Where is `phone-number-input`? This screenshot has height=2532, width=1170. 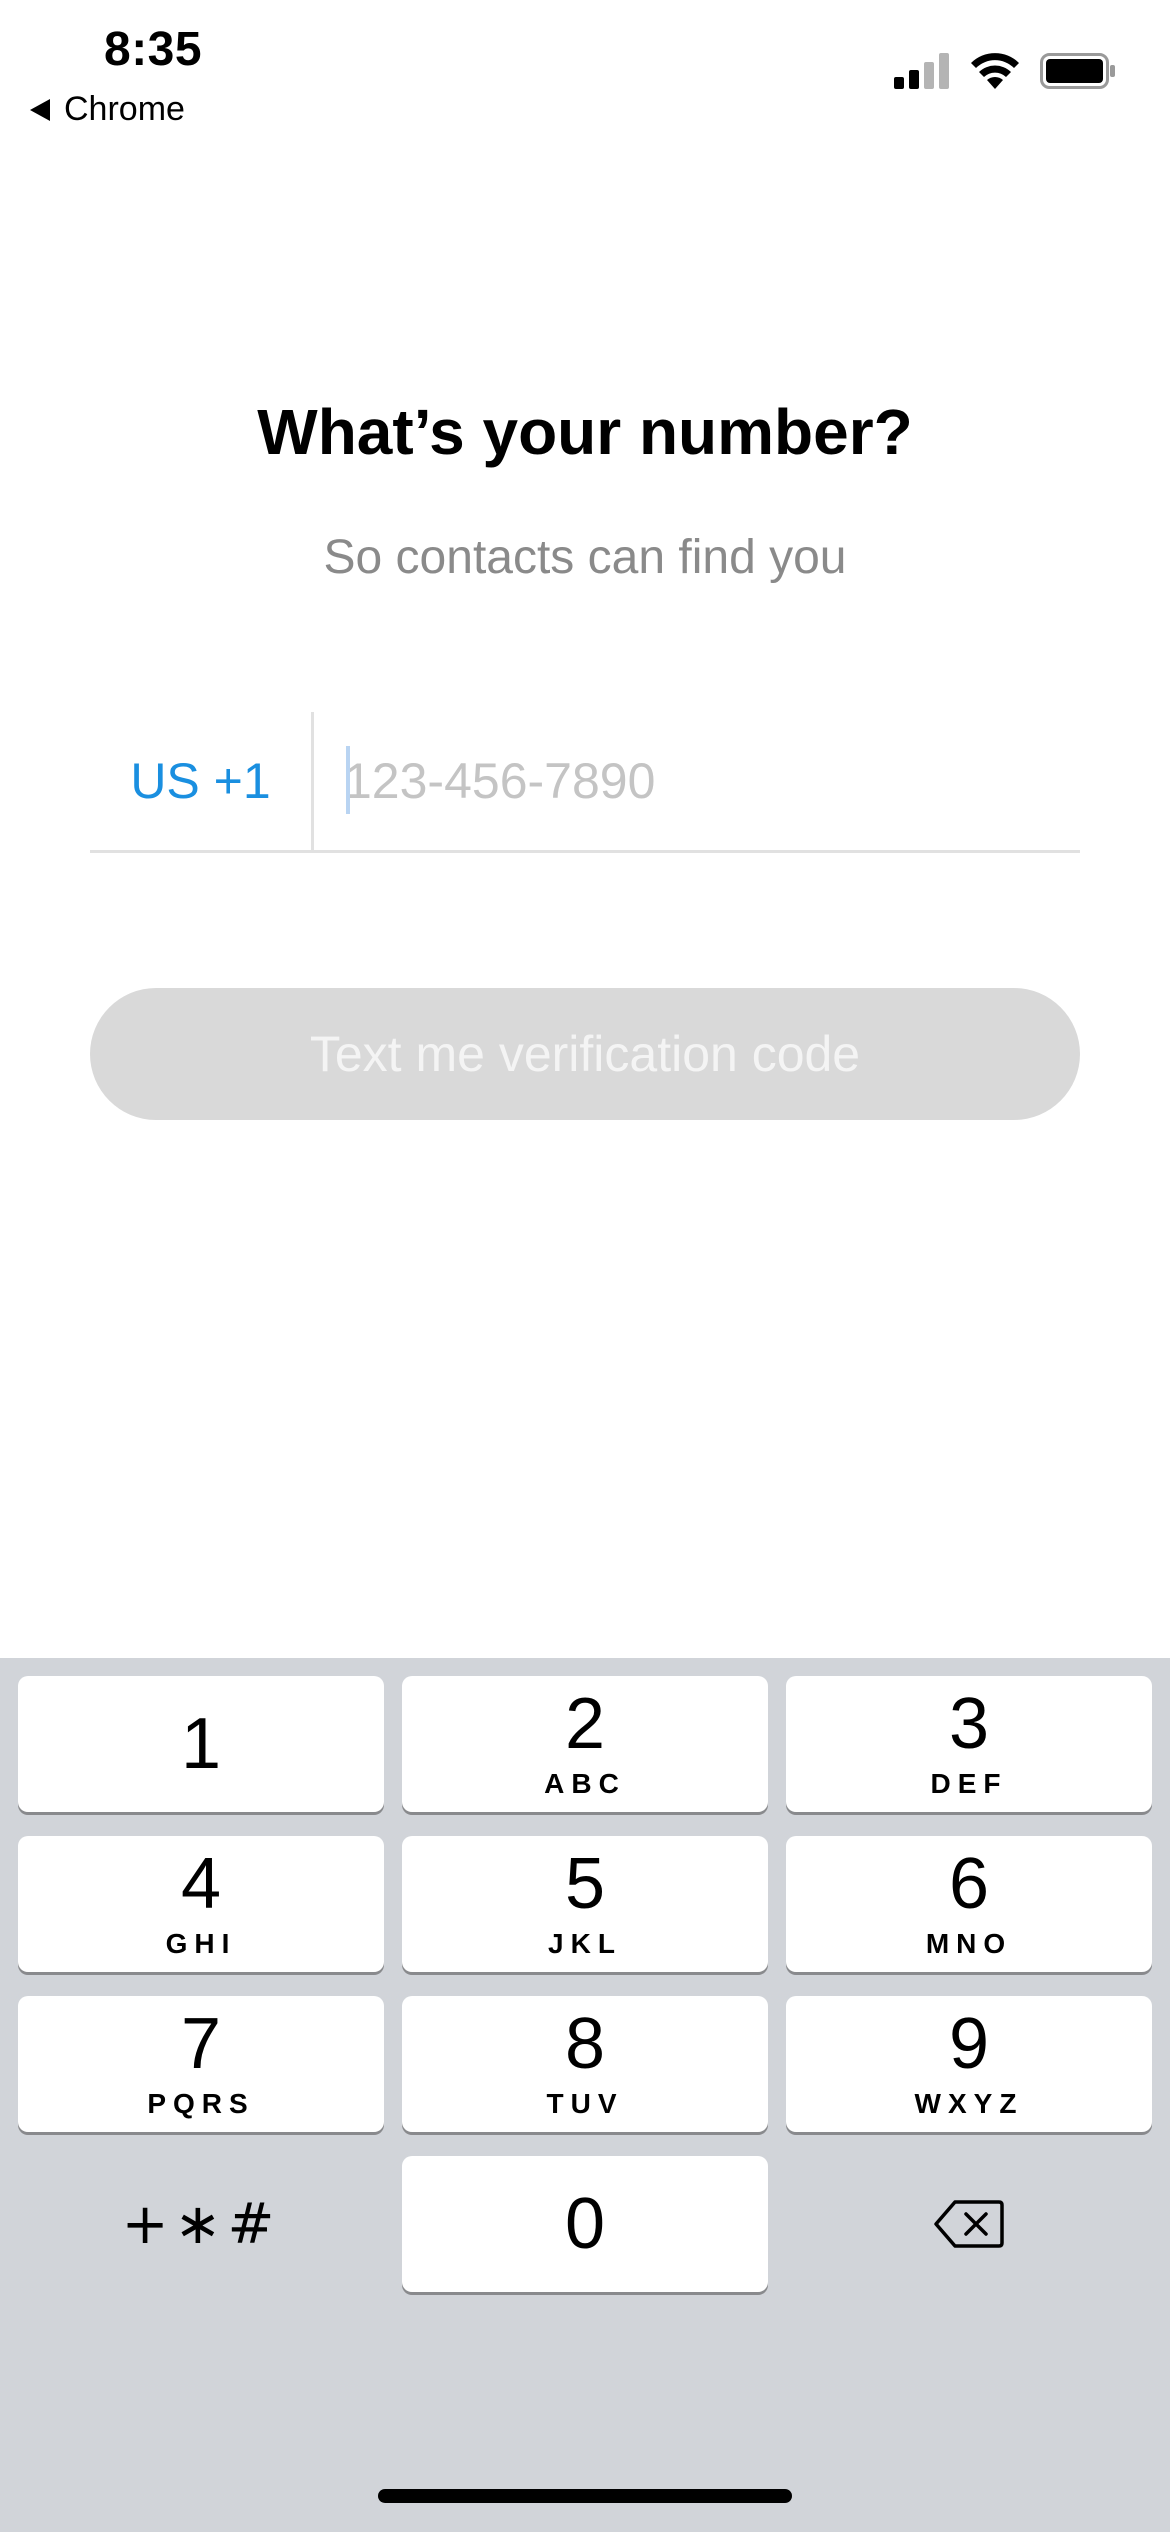 phone-number-input is located at coordinates (697, 781).